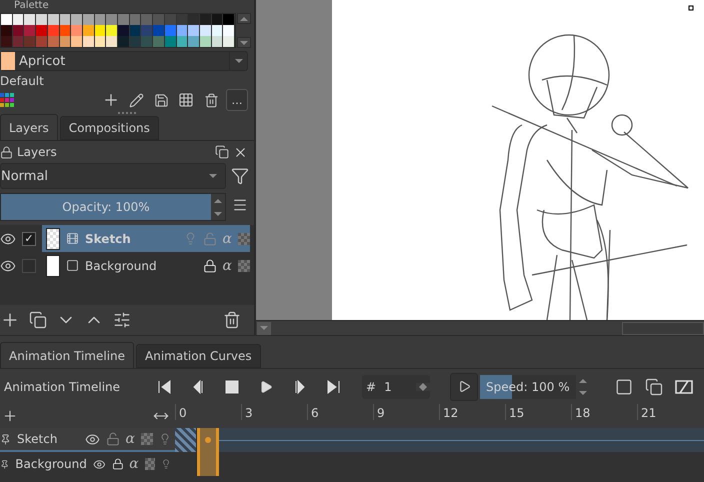 The width and height of the screenshot is (704, 482). I want to click on scroll-up-button, so click(244, 18).